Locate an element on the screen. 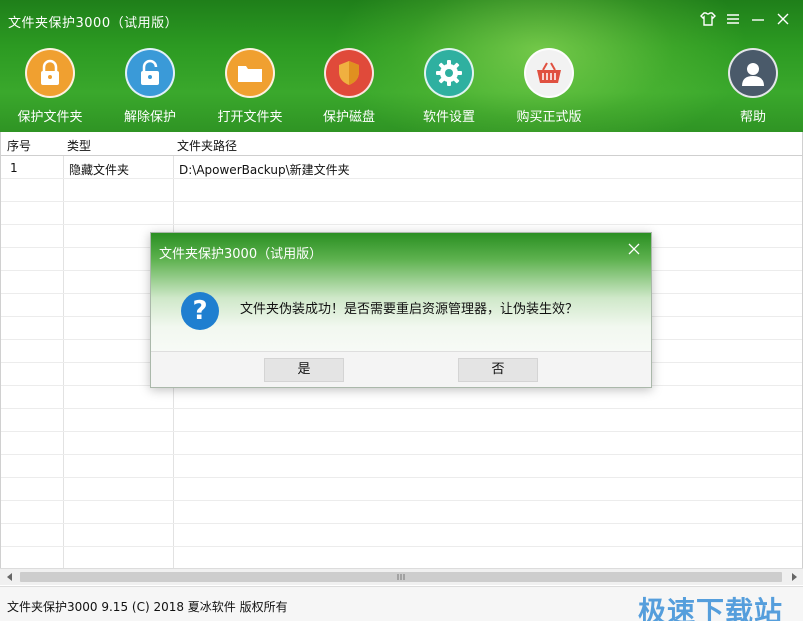 The image size is (803, 621). close-icon is located at coordinates (783, 19).